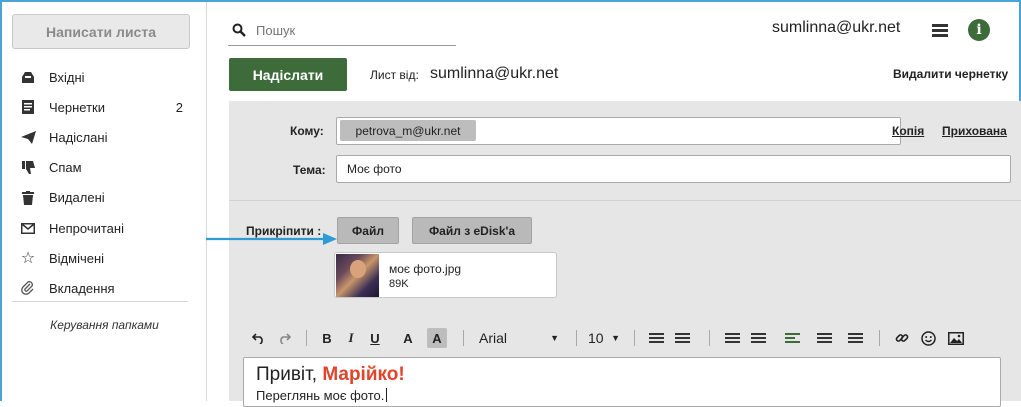  Describe the element at coordinates (86, 228) in the screenshot. I see `sidebar-item-label: Непрочитані` at that location.